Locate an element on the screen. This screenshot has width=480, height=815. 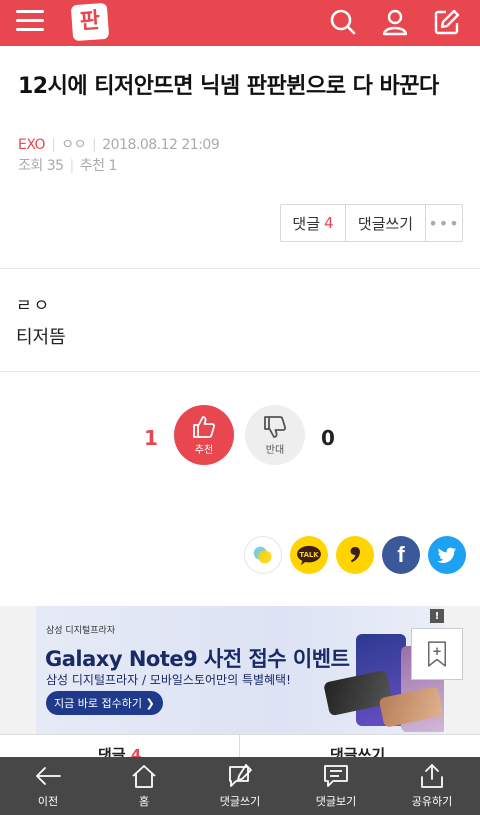
twitter-bird-icon is located at coordinates (446, 555).